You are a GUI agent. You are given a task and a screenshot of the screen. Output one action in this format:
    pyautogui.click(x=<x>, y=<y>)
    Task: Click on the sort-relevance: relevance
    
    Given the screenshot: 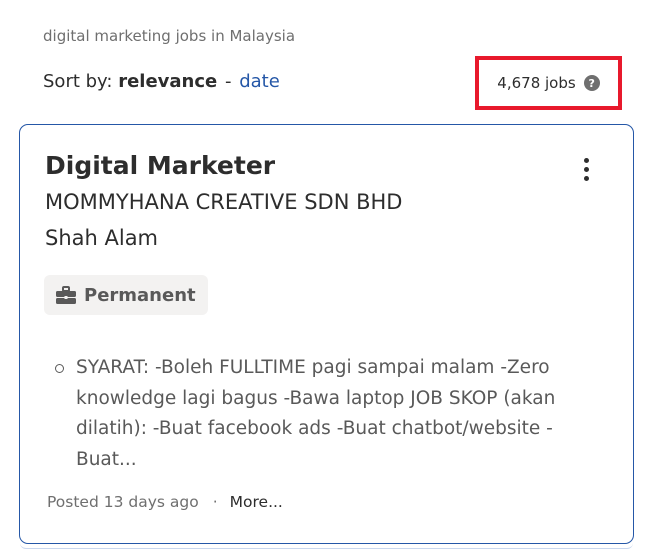 What is the action you would take?
    pyautogui.click(x=168, y=81)
    